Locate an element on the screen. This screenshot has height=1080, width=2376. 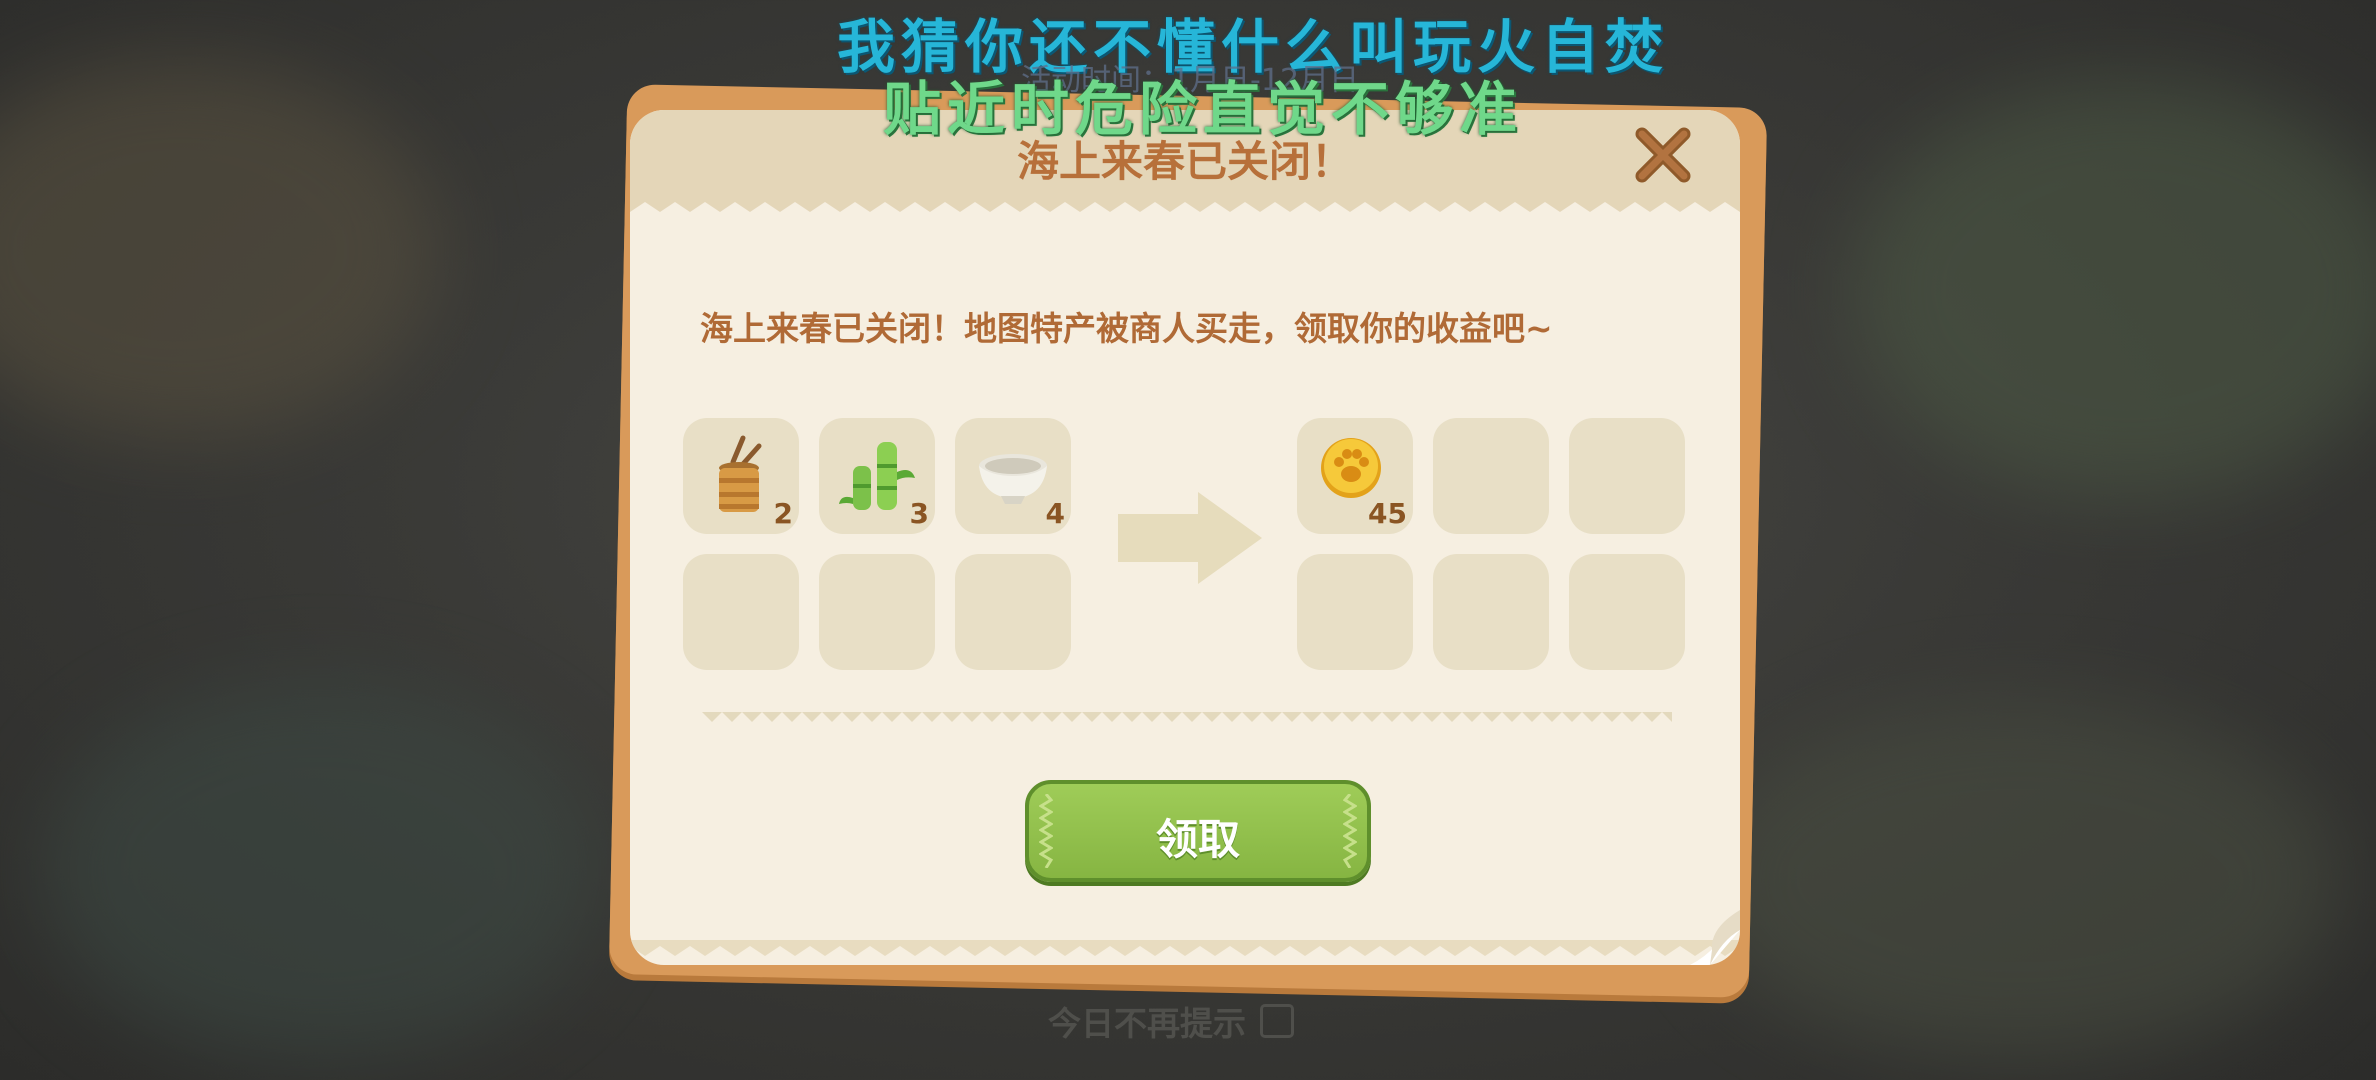
bamboo-shoot-icon is located at coordinates (877, 476).